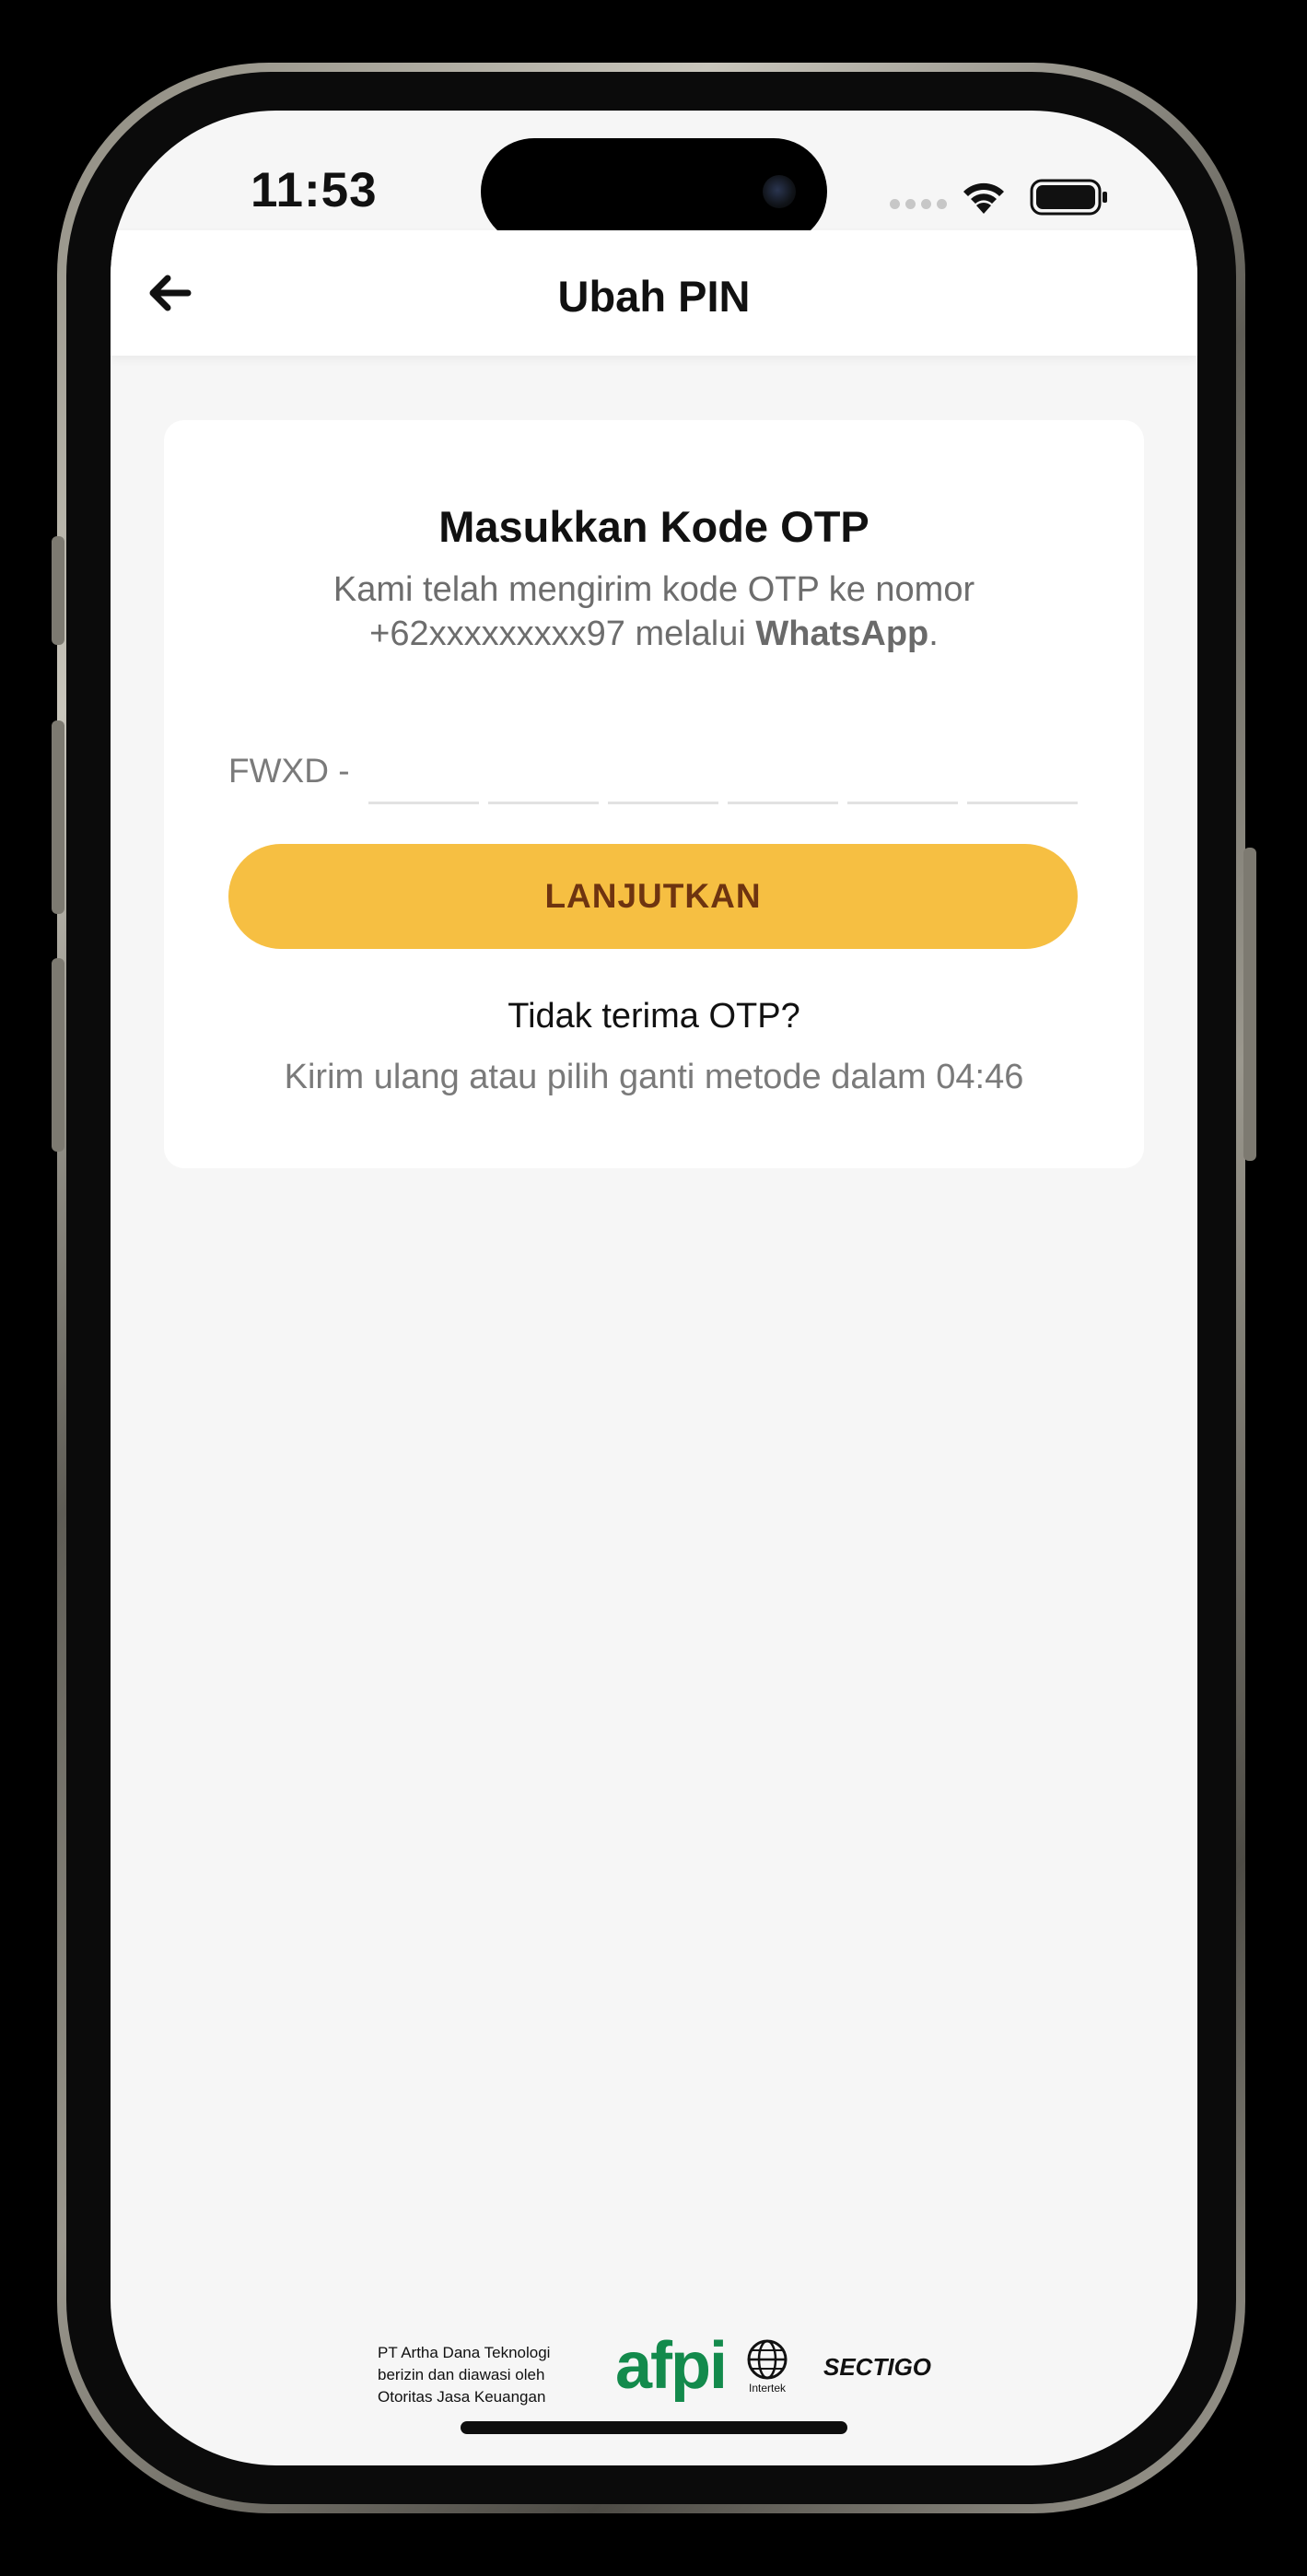 This screenshot has width=1307, height=2576. I want to click on license-line-1: PT Artha Dana Teknologi, so click(465, 2352).